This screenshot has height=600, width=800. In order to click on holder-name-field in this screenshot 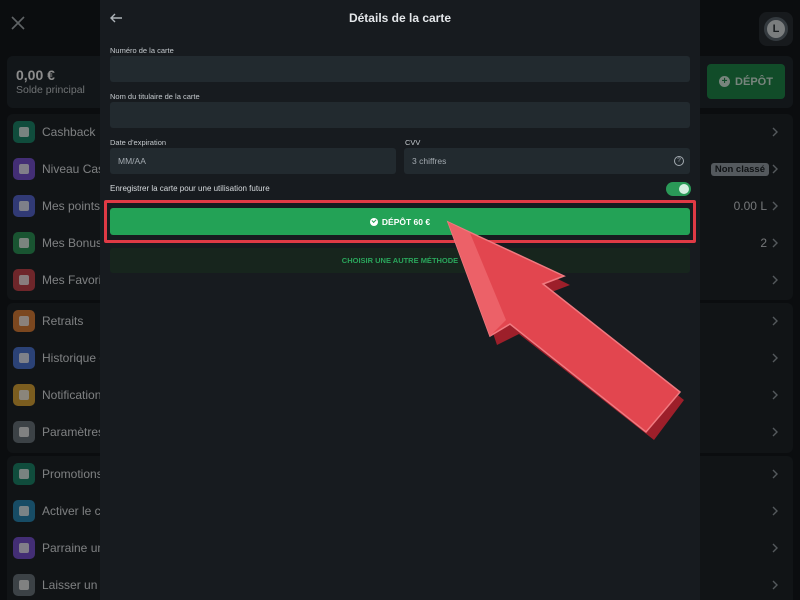, I will do `click(400, 115)`.